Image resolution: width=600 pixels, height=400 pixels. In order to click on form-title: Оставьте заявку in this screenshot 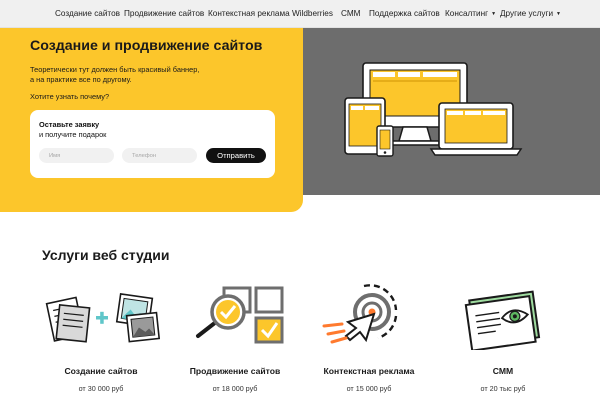, I will do `click(69, 124)`.